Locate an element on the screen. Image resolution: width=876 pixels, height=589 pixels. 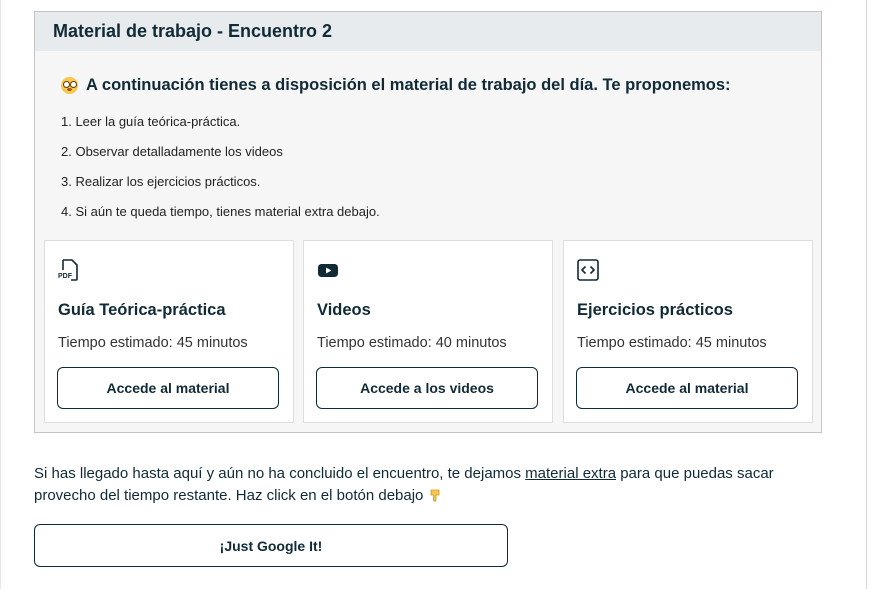
list-item: 3. Realizar los ejercicios prácticos. is located at coordinates (161, 181).